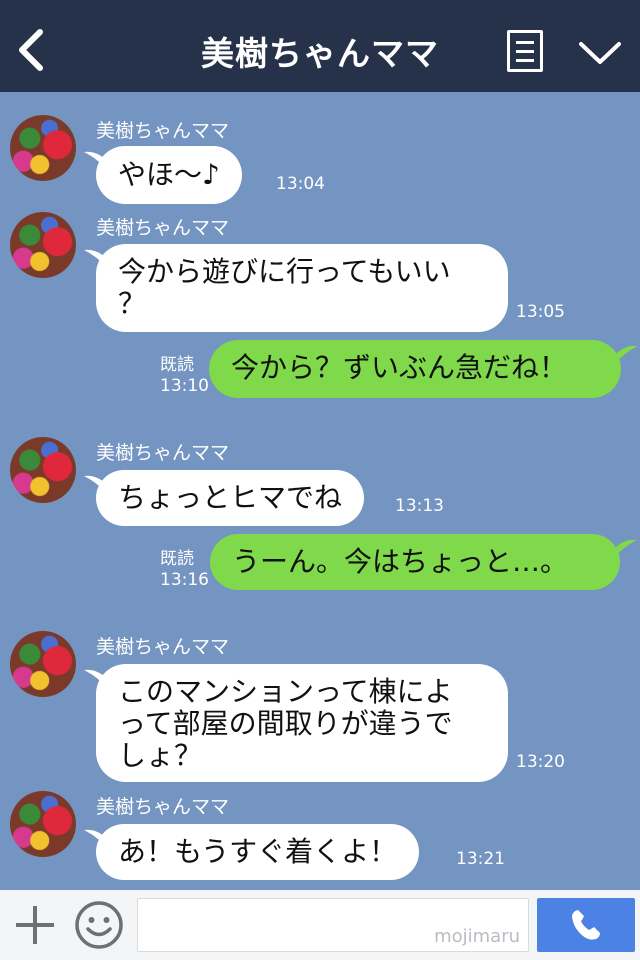 The image size is (640, 960). I want to click on list-icon, so click(525, 51).